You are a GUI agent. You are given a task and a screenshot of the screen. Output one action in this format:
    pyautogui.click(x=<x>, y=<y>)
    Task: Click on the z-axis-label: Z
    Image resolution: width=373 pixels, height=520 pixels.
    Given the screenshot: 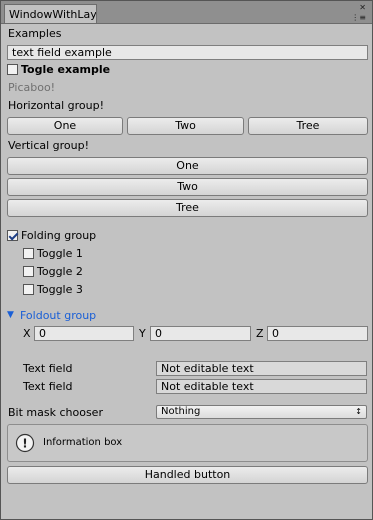 What is the action you would take?
    pyautogui.click(x=260, y=333)
    